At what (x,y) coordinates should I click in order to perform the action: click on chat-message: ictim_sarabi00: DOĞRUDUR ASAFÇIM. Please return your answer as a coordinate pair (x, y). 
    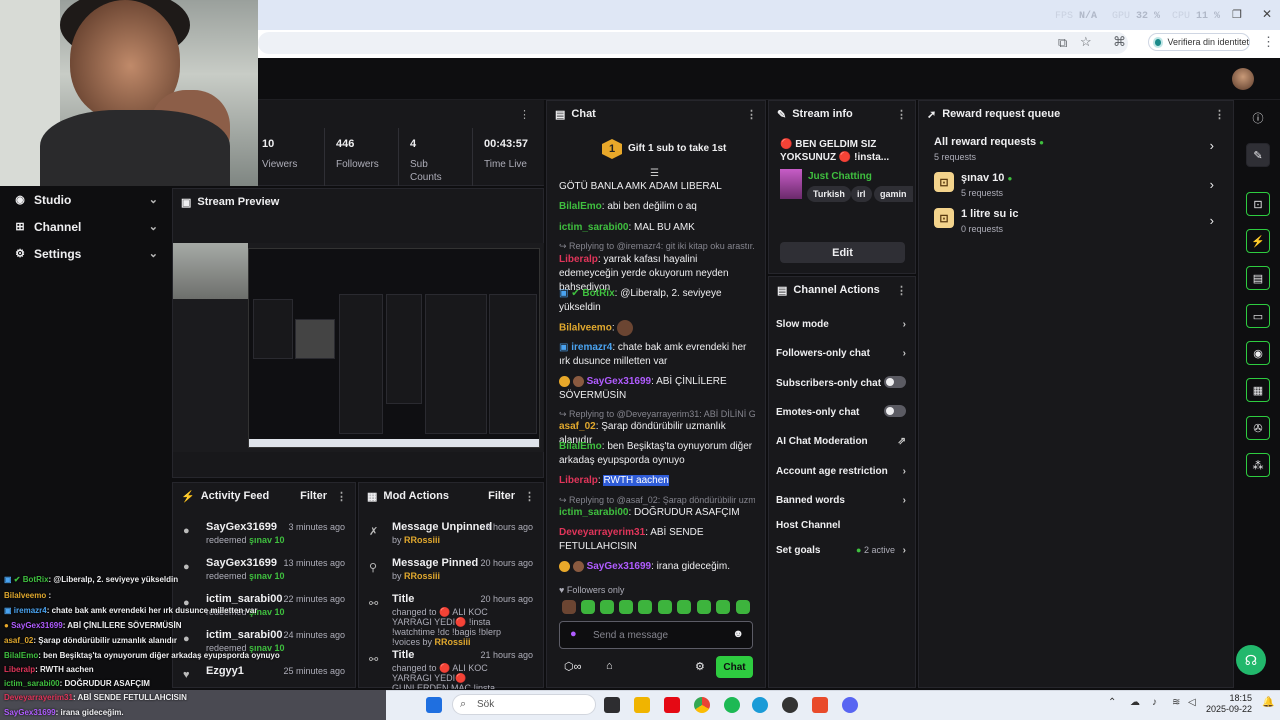
    Looking at the image, I should click on (657, 513).